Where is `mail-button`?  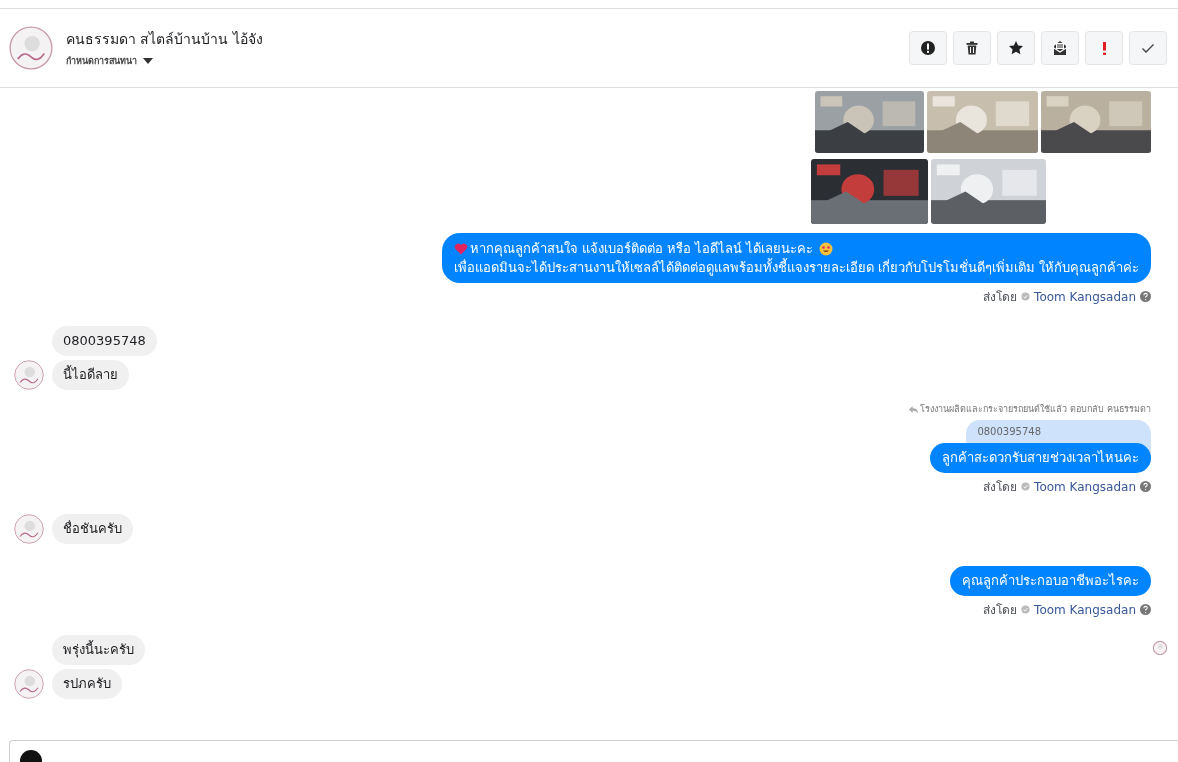 mail-button is located at coordinates (1060, 48).